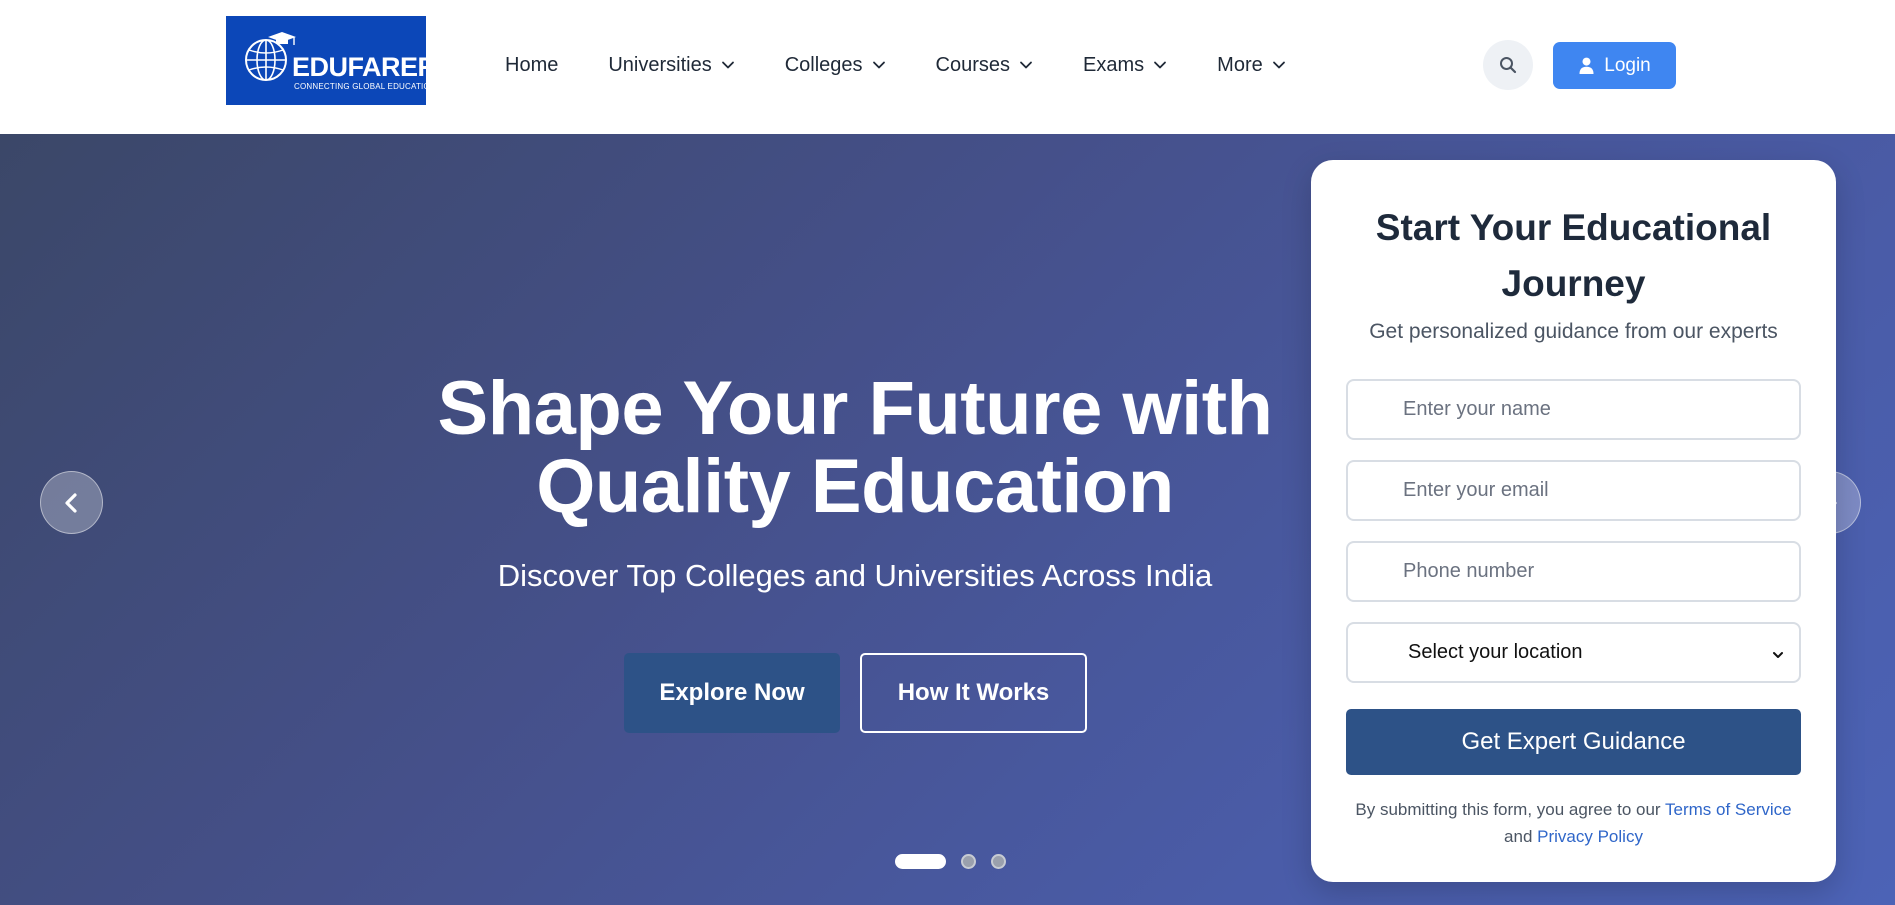 This screenshot has height=905, width=1895. I want to click on nav-item-courses: Courses, so click(984, 65).